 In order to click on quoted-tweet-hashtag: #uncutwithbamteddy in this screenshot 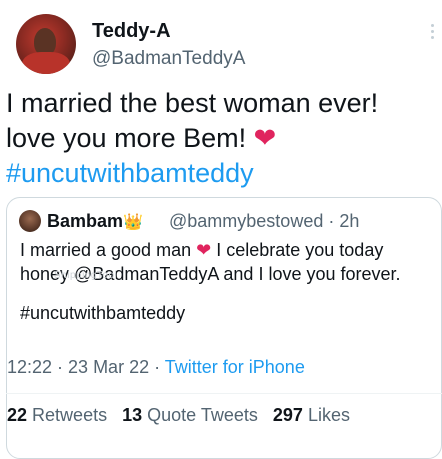, I will do `click(103, 313)`.